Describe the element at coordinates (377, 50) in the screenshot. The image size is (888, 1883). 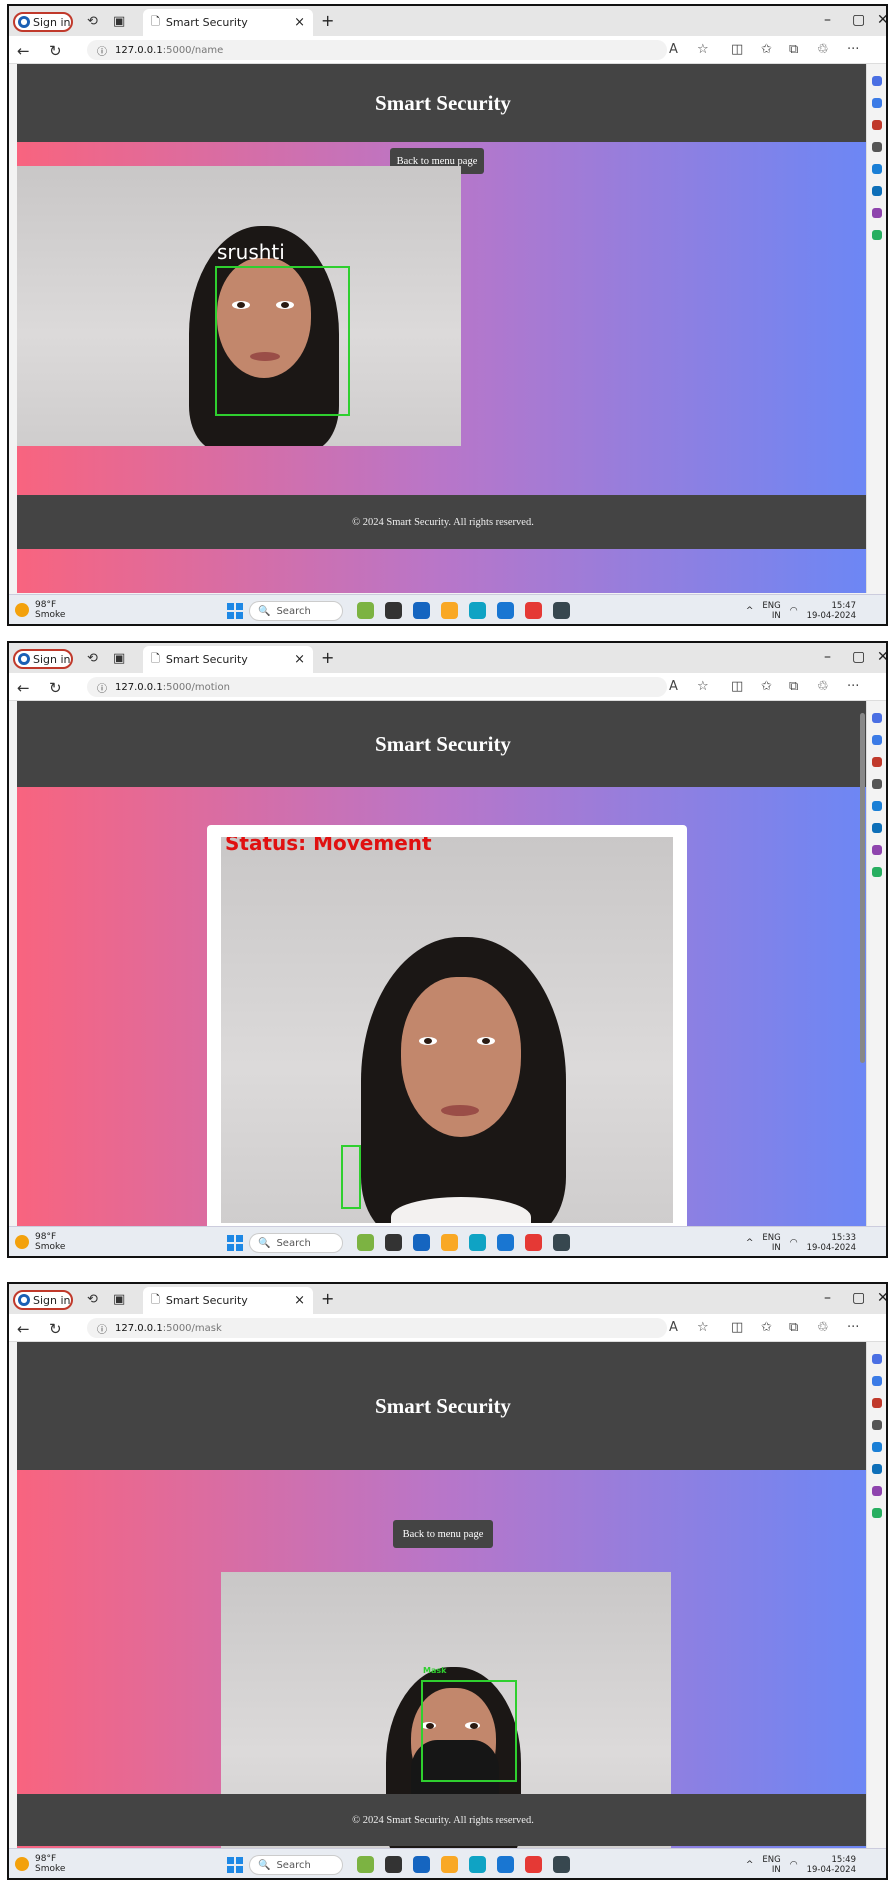
I see `url-field: ⓘ 127.0.0.1:5000/name` at that location.